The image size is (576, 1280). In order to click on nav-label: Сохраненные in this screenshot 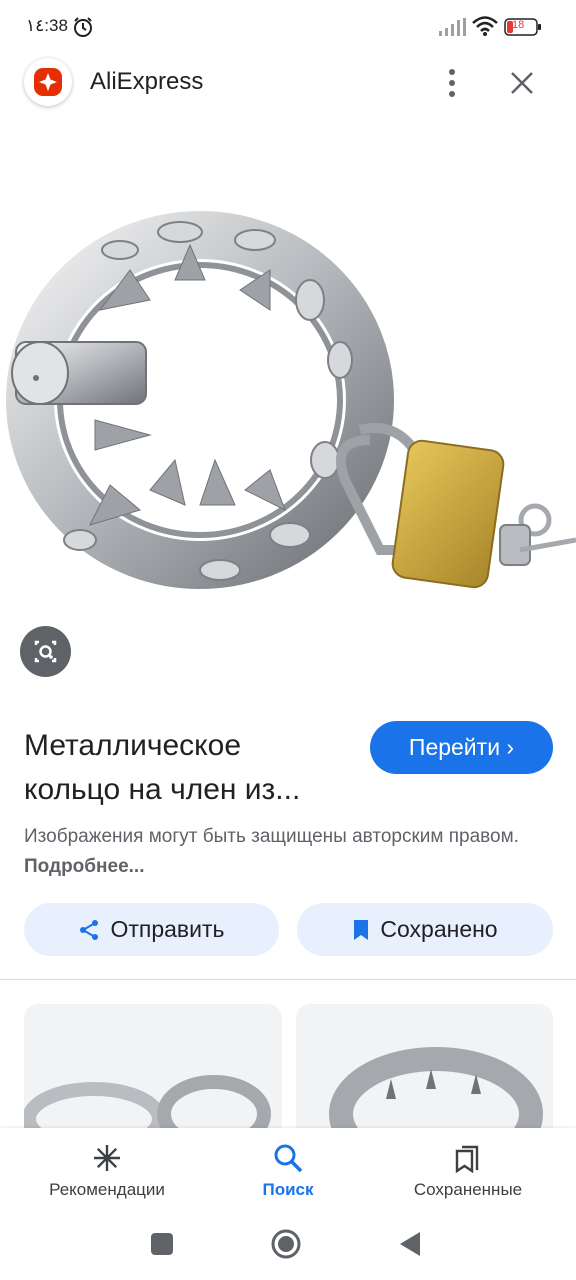, I will do `click(468, 1189)`.